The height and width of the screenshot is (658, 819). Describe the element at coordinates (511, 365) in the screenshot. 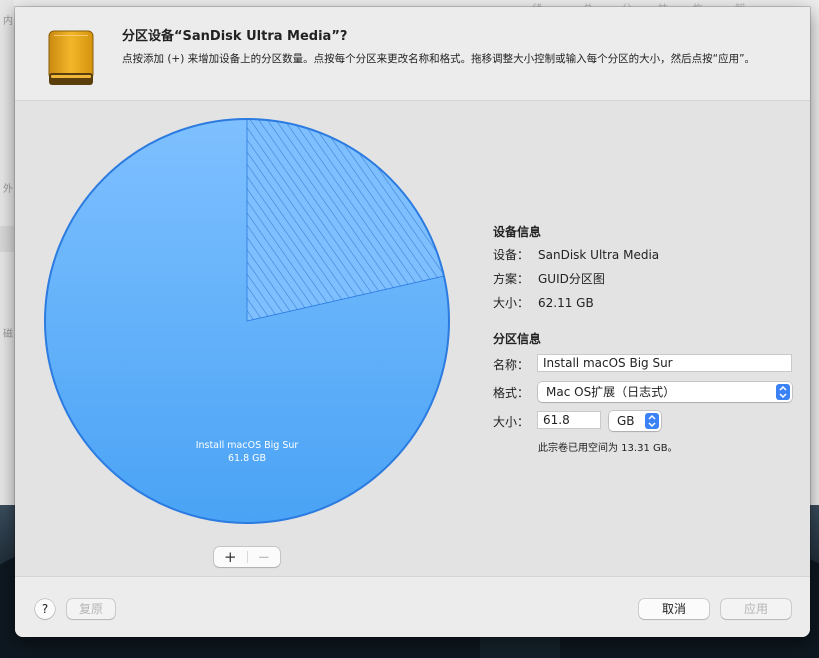

I see `partition-name-key: 名称：` at that location.